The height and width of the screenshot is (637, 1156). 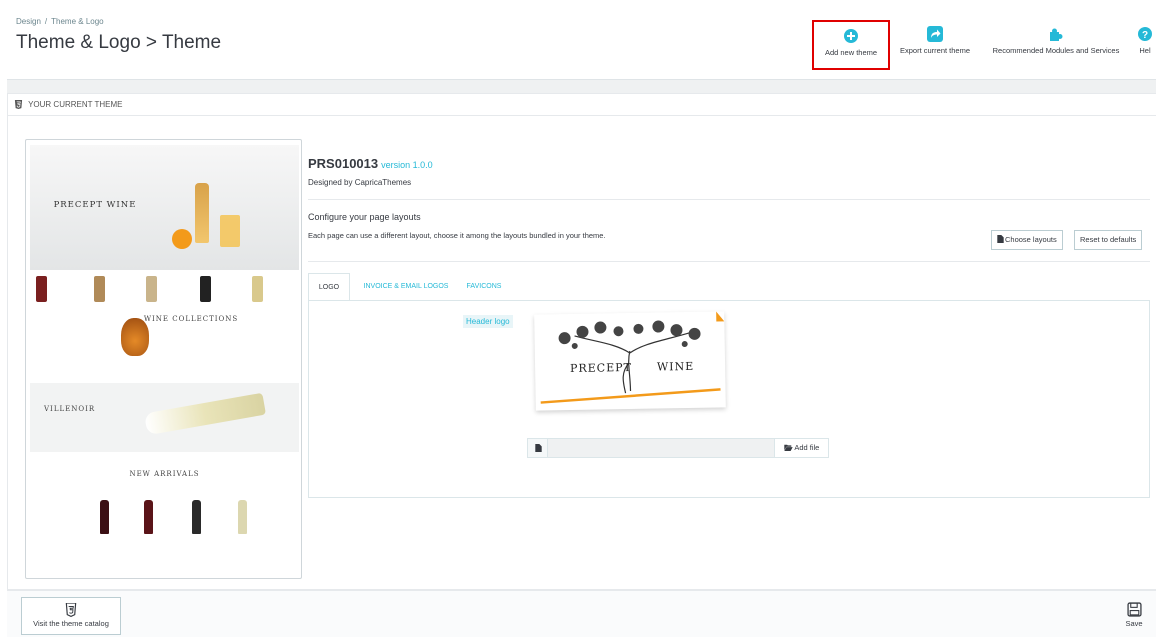 What do you see at coordinates (407, 165) in the screenshot?
I see `theme-version: version 1.0.0` at bounding box center [407, 165].